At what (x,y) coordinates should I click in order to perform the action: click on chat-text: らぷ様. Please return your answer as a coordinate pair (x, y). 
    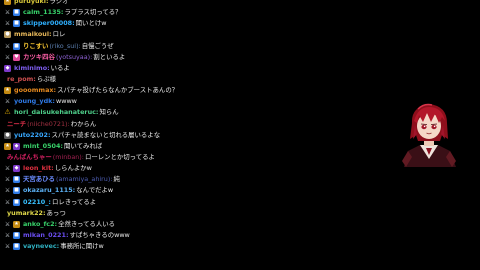
    Looking at the image, I should click on (46, 78).